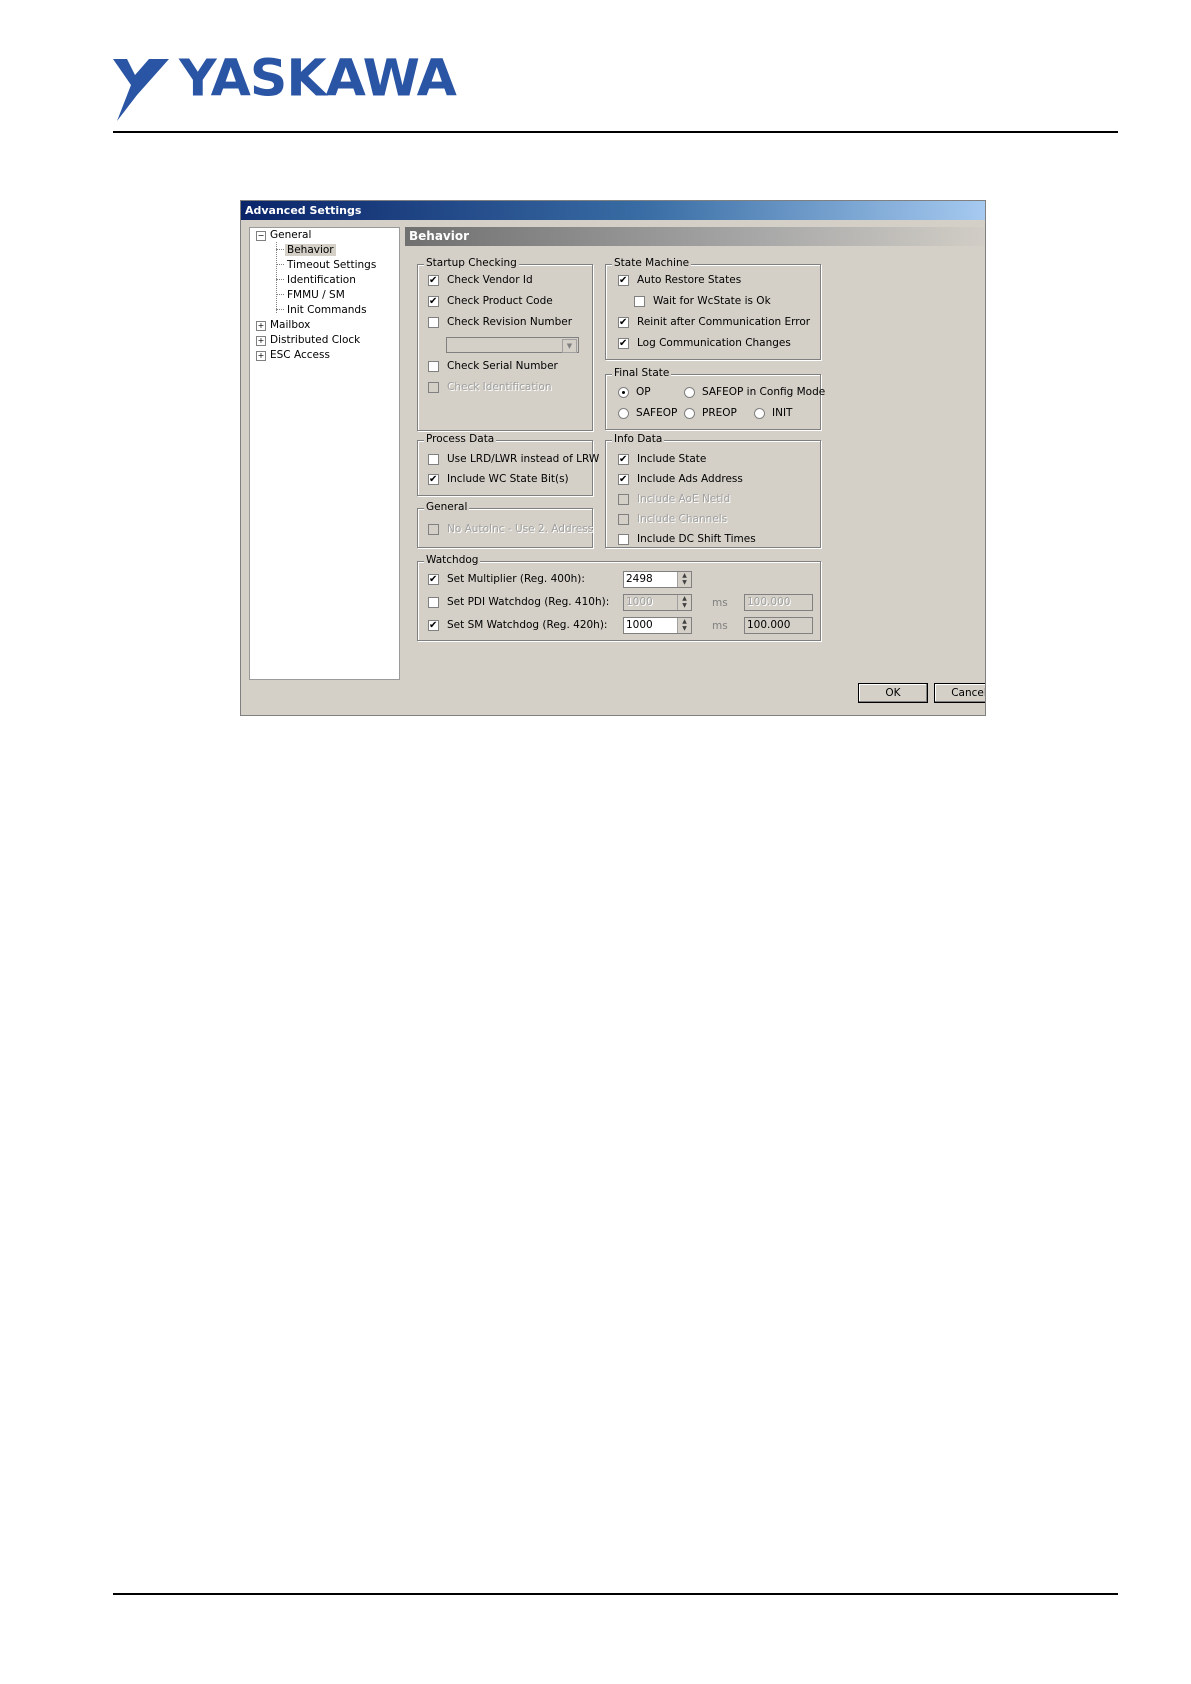  What do you see at coordinates (512, 345) in the screenshot?
I see `revision-compare-select: ▼` at bounding box center [512, 345].